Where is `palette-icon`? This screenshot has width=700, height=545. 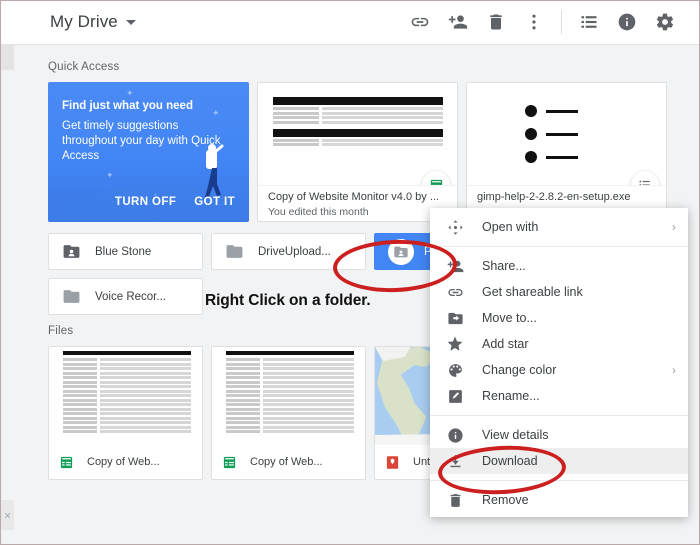 palette-icon is located at coordinates (455, 370).